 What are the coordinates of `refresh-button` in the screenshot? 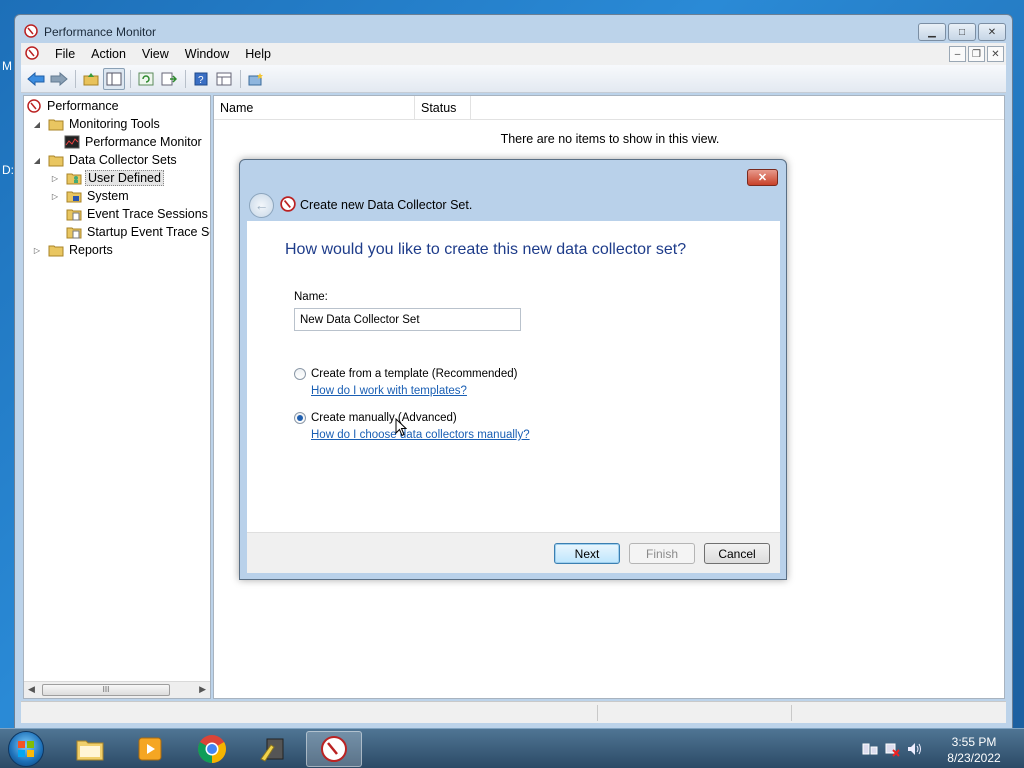 It's located at (146, 79).